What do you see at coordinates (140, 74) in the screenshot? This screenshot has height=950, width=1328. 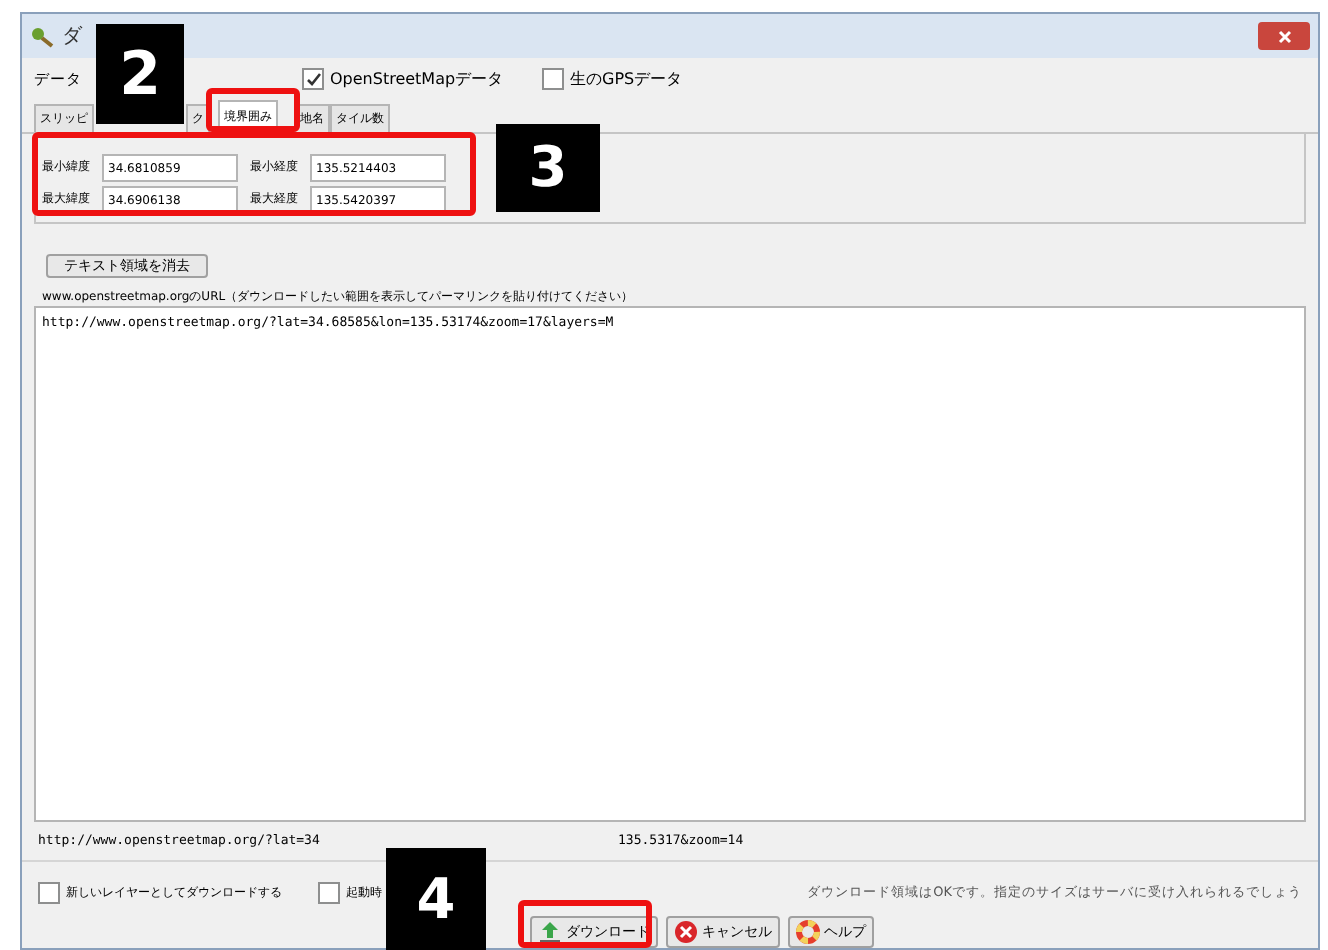 I see `callout-badge: 2` at bounding box center [140, 74].